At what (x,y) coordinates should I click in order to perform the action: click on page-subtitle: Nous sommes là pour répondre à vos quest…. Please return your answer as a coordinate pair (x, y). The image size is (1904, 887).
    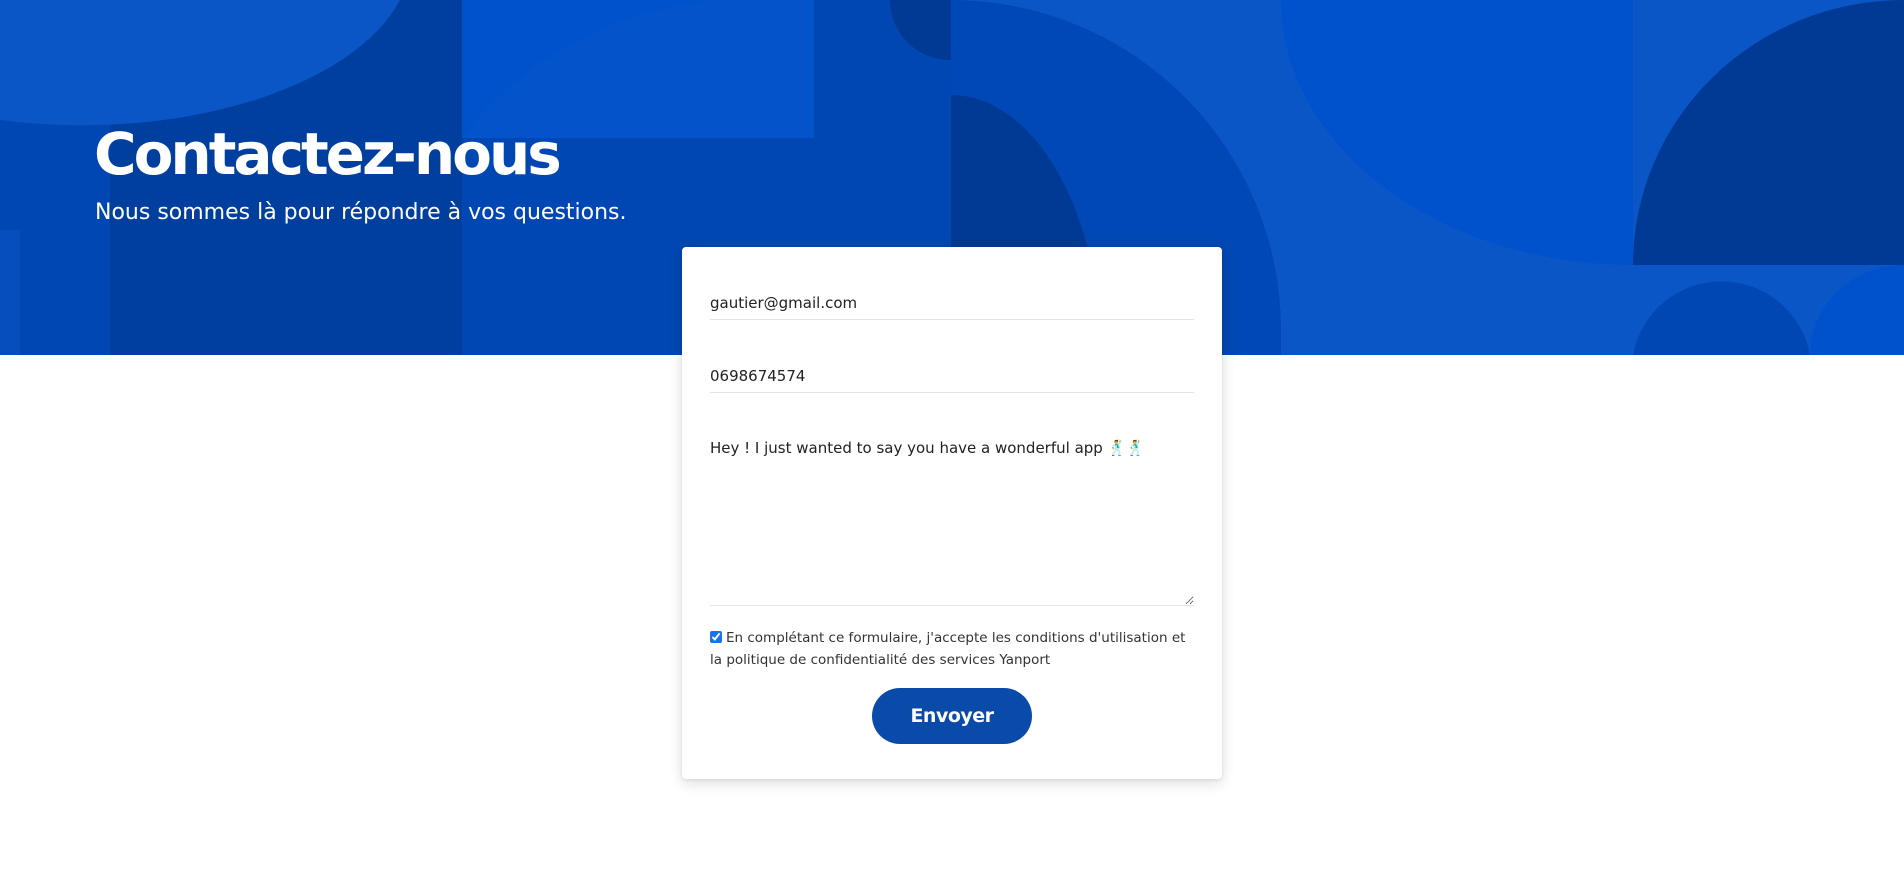
    Looking at the image, I should click on (361, 212).